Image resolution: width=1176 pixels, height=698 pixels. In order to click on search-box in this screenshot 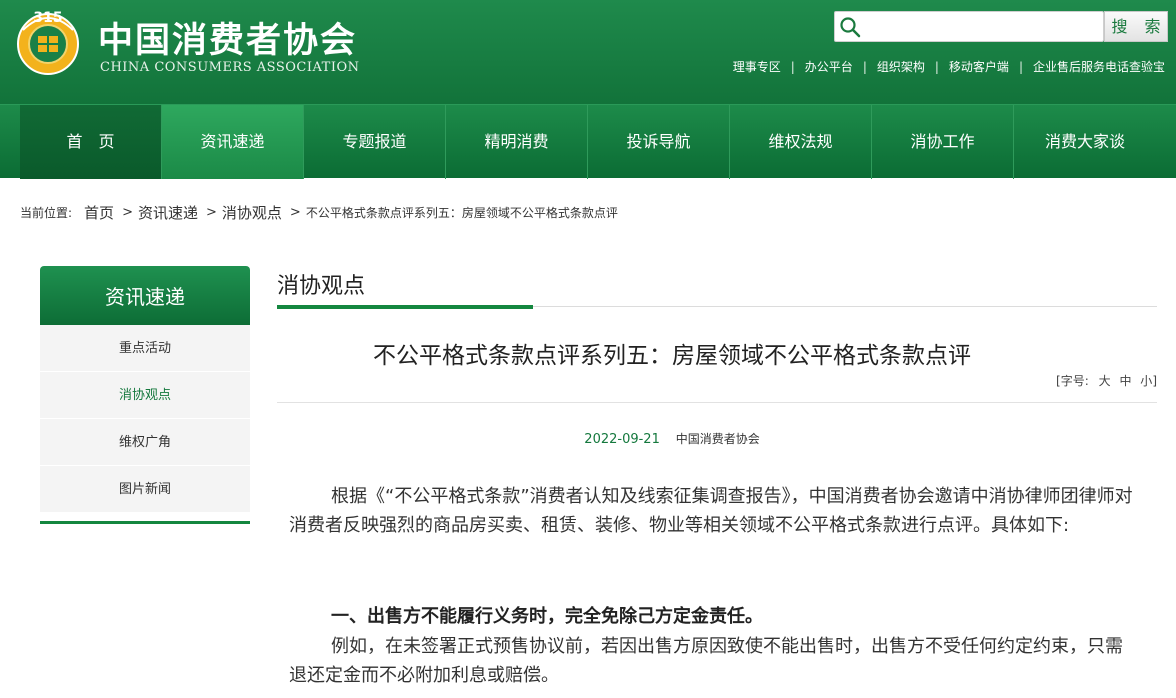, I will do `click(969, 26)`.